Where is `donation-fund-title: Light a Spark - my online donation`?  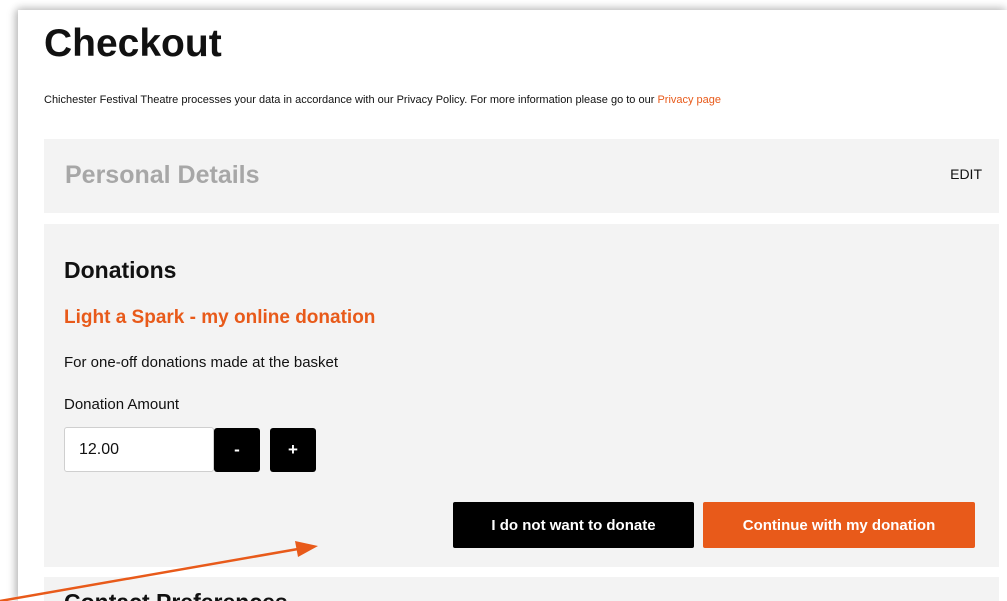 donation-fund-title: Light a Spark - my online donation is located at coordinates (220, 317).